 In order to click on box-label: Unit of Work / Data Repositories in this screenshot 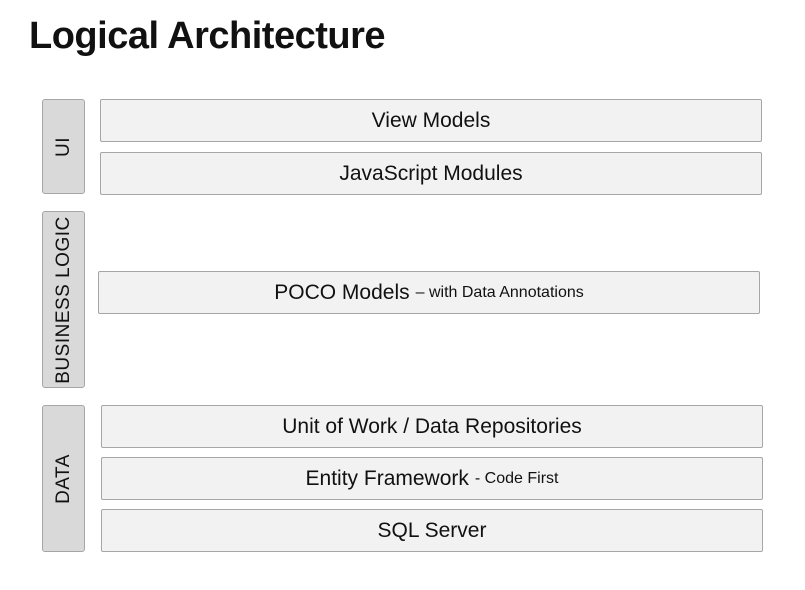, I will do `click(432, 426)`.